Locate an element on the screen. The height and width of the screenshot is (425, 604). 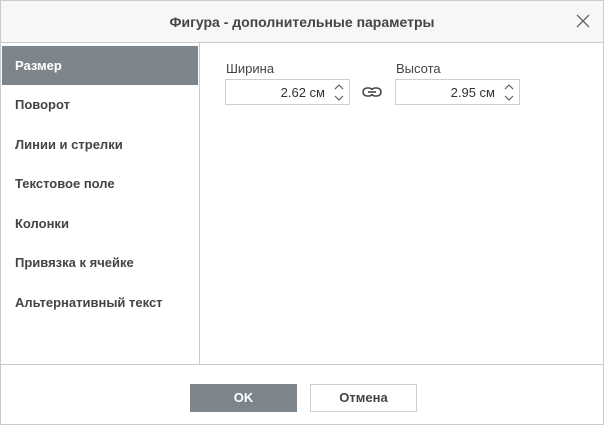
sidebar-item-rotation: Поворот is located at coordinates (100, 104).